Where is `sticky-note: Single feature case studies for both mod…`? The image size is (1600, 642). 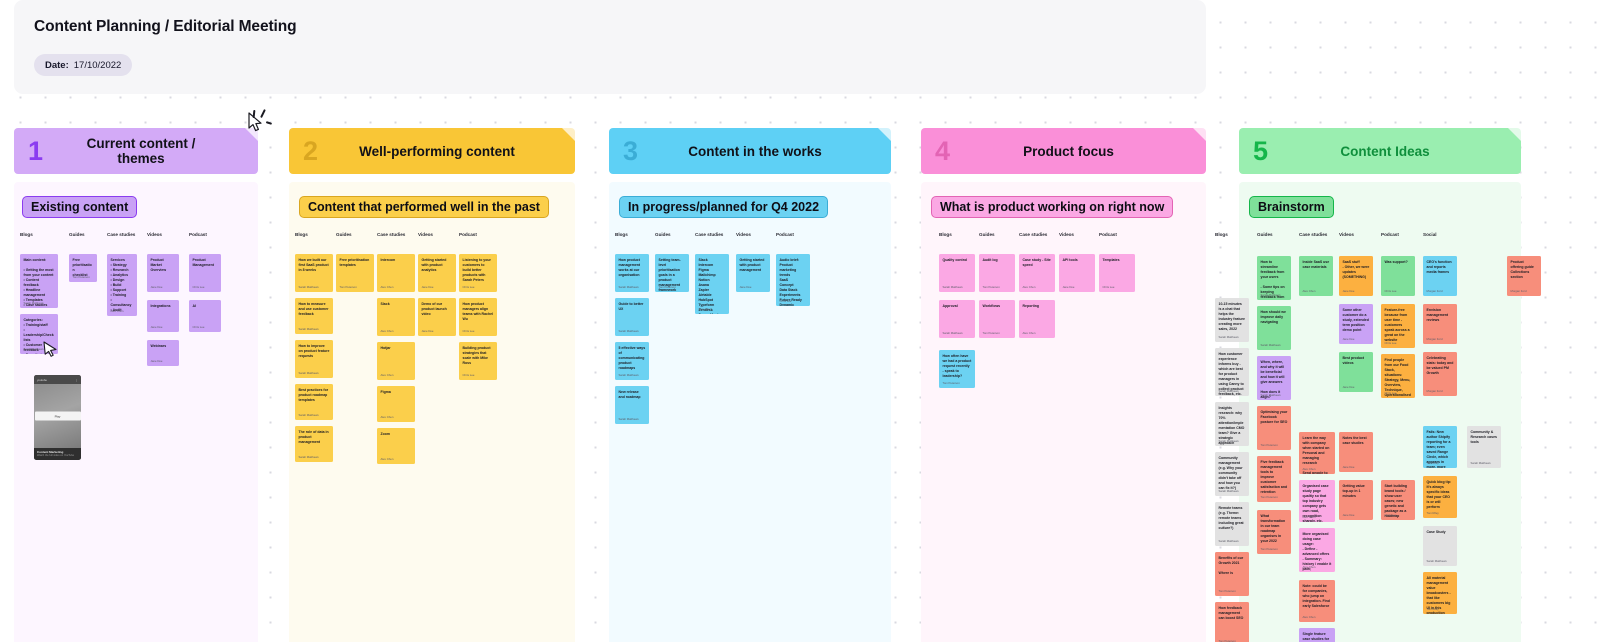 sticky-note: Single feature case studies for both mod… is located at coordinates (1317, 635).